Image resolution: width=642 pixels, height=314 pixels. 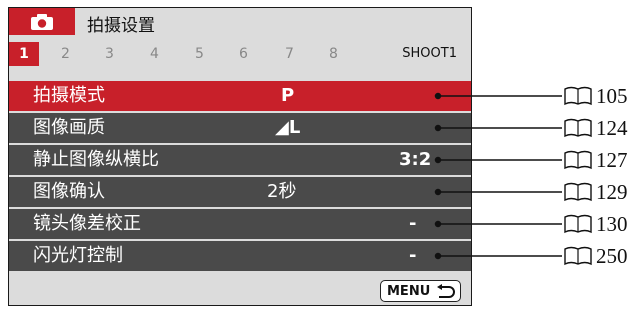 What do you see at coordinates (612, 127) in the screenshot?
I see `page-ref-number: 124` at bounding box center [612, 127].